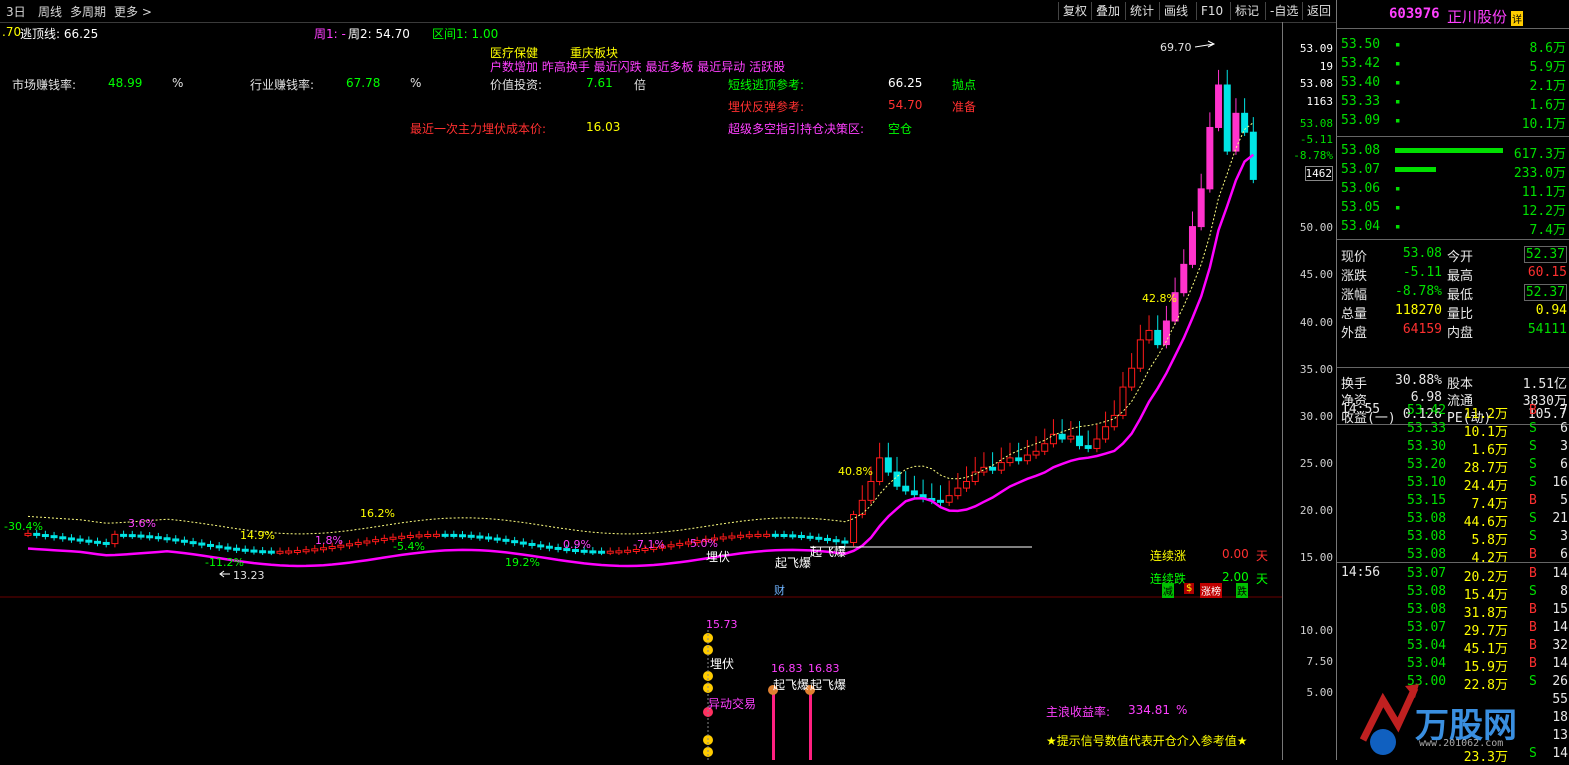 This screenshot has width=1569, height=765. What do you see at coordinates (1453, 171) in the screenshot?
I see `bid-row: 53.07 233.0万` at bounding box center [1453, 171].